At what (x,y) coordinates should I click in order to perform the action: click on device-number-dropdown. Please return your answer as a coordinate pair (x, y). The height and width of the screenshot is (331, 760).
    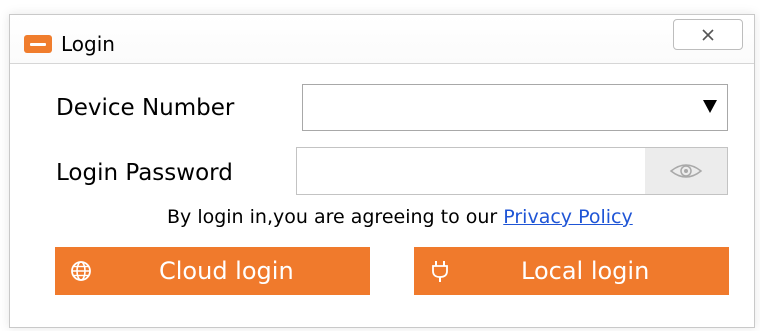
    Looking at the image, I should click on (515, 107).